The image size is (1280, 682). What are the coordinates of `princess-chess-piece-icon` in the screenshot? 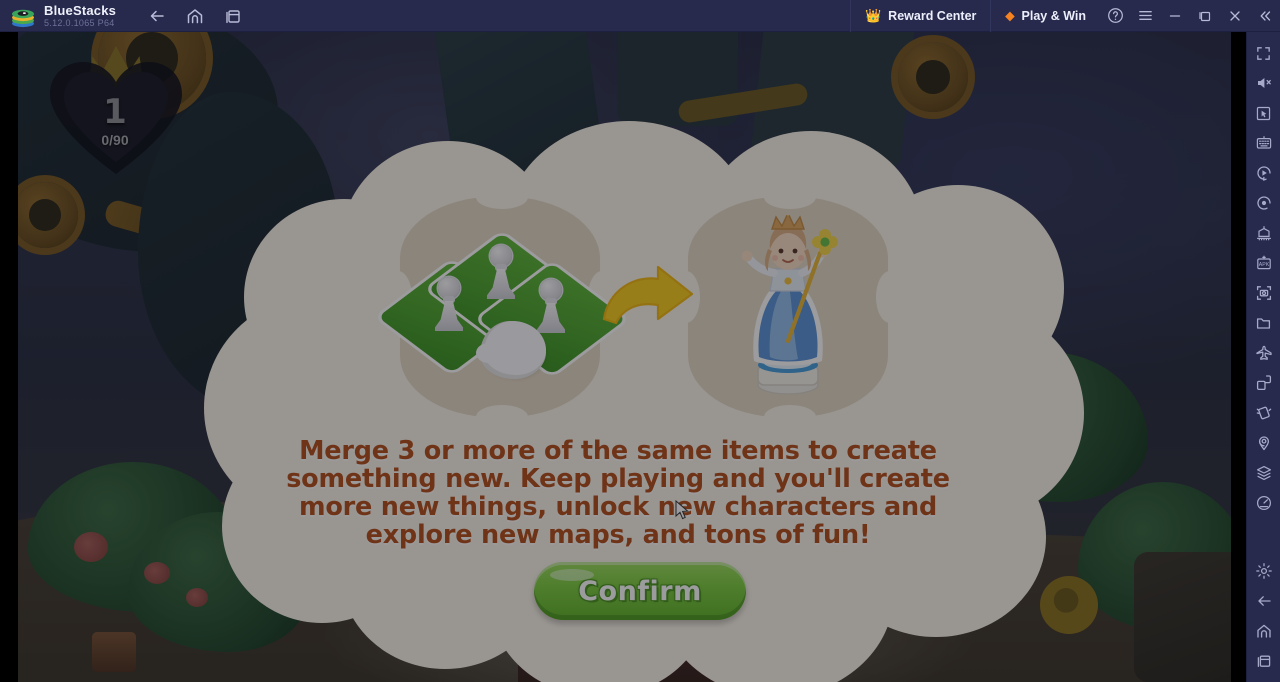 It's located at (788, 303).